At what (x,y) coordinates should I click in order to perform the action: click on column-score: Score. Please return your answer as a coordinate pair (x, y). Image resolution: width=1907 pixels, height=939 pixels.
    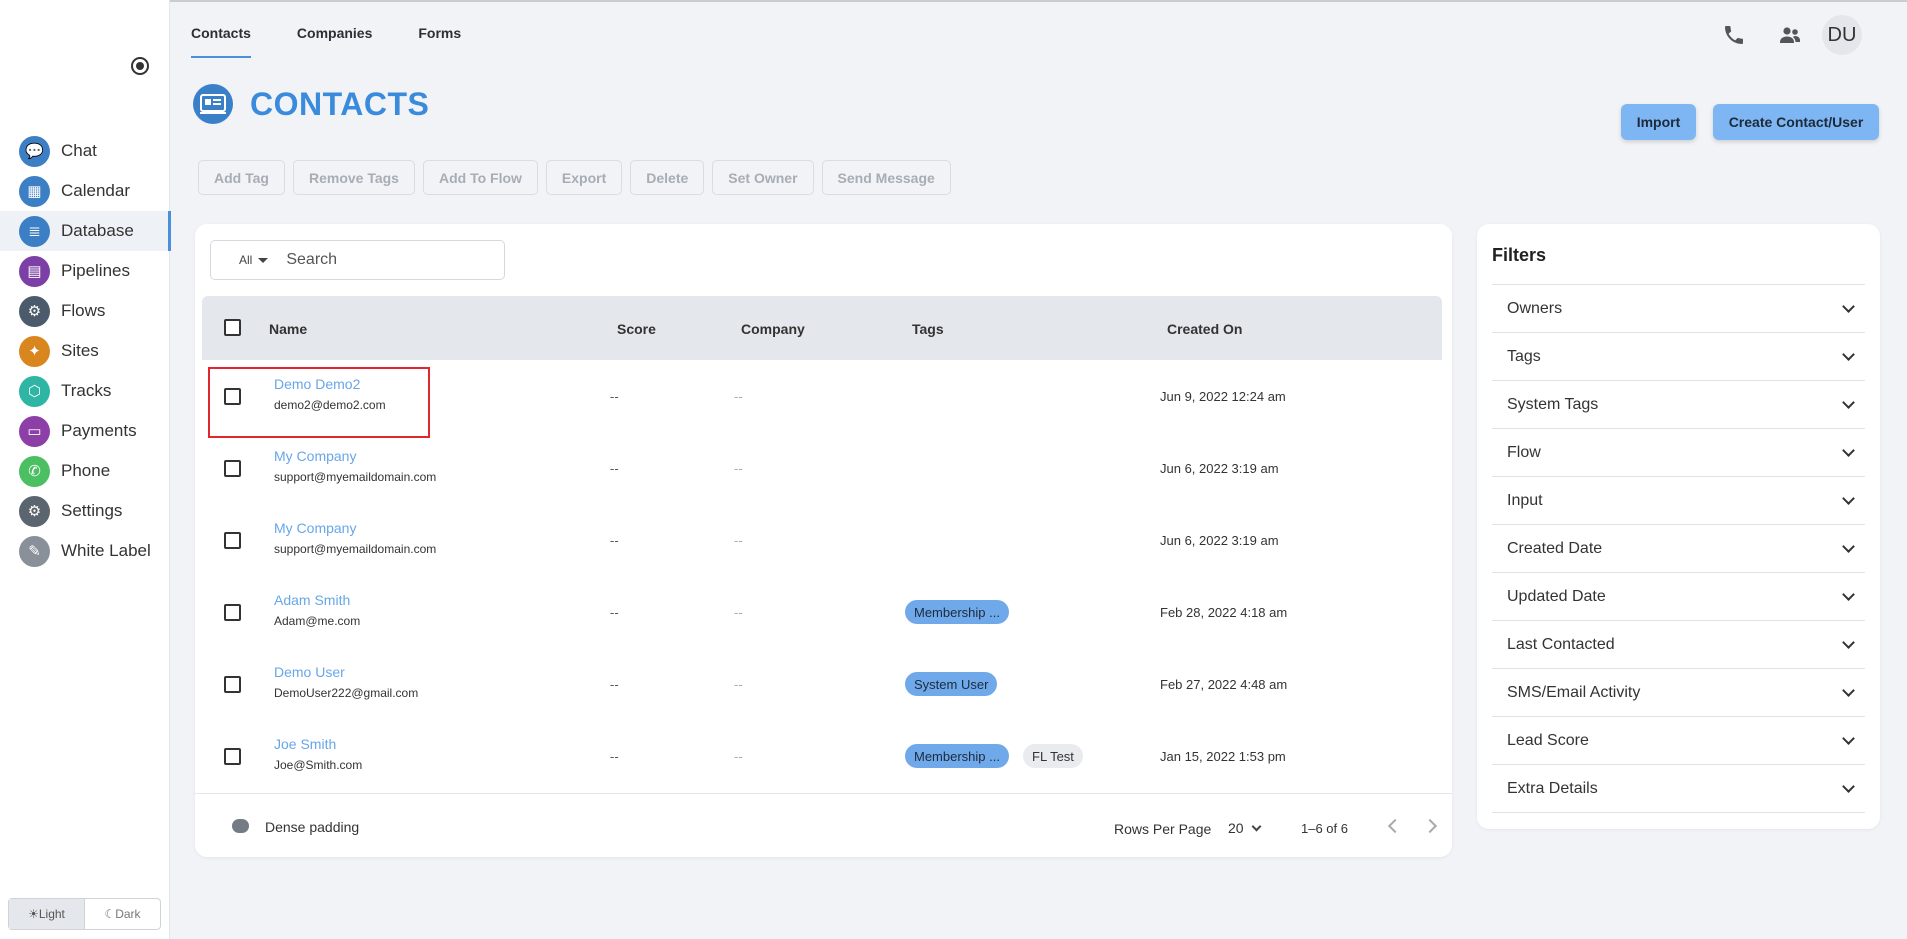
    Looking at the image, I should click on (636, 329).